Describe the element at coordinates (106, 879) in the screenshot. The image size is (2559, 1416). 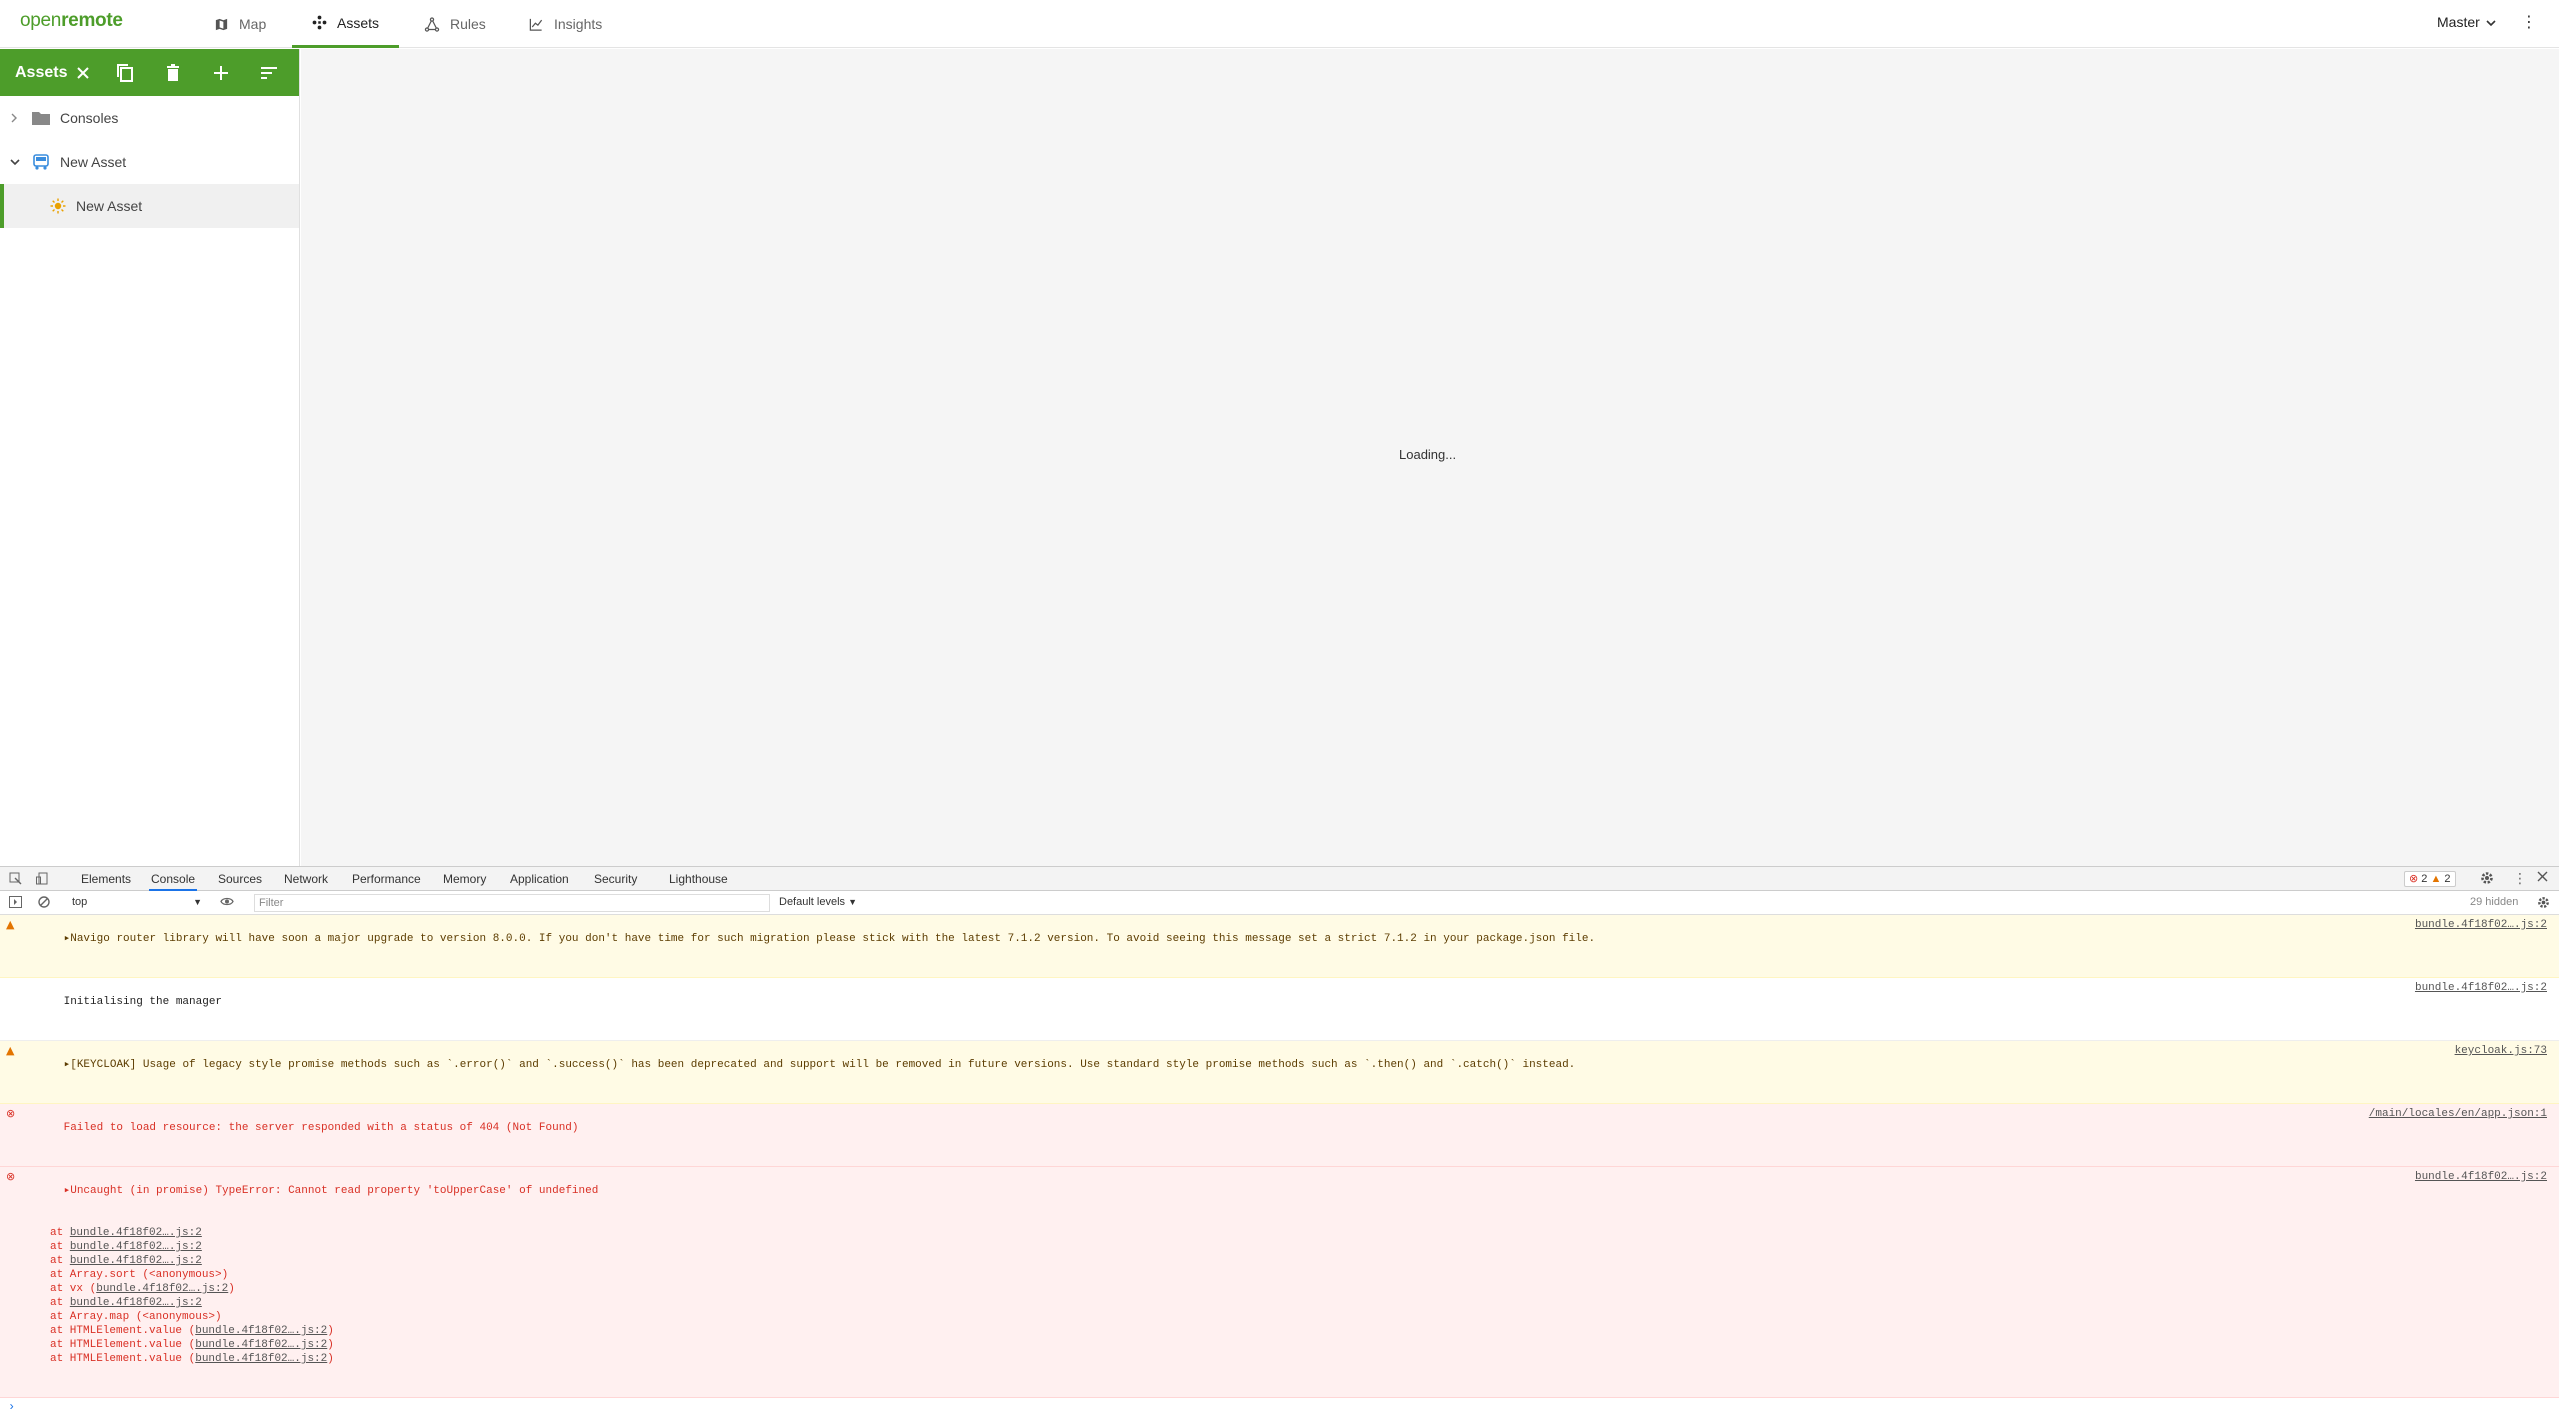
I see `devtools-tab-elements: Elements` at that location.